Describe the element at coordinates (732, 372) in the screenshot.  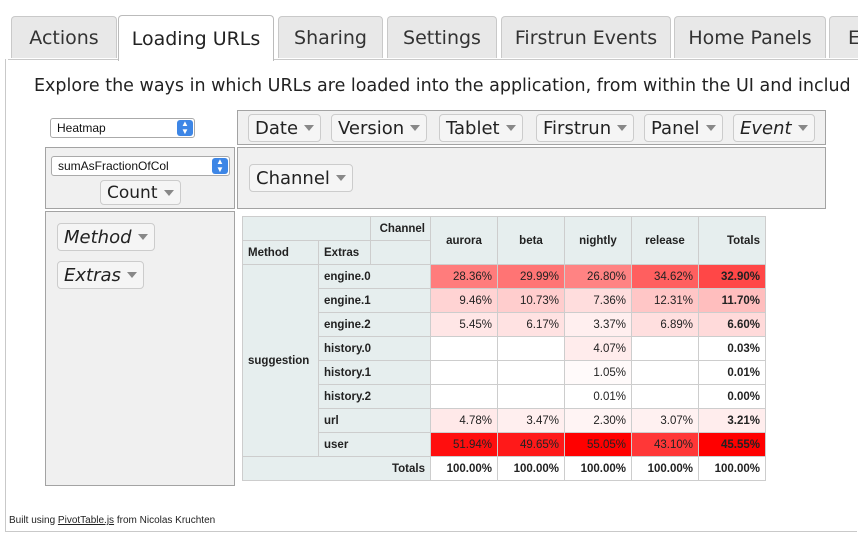
I see `row-total-cell: 0.01%` at that location.